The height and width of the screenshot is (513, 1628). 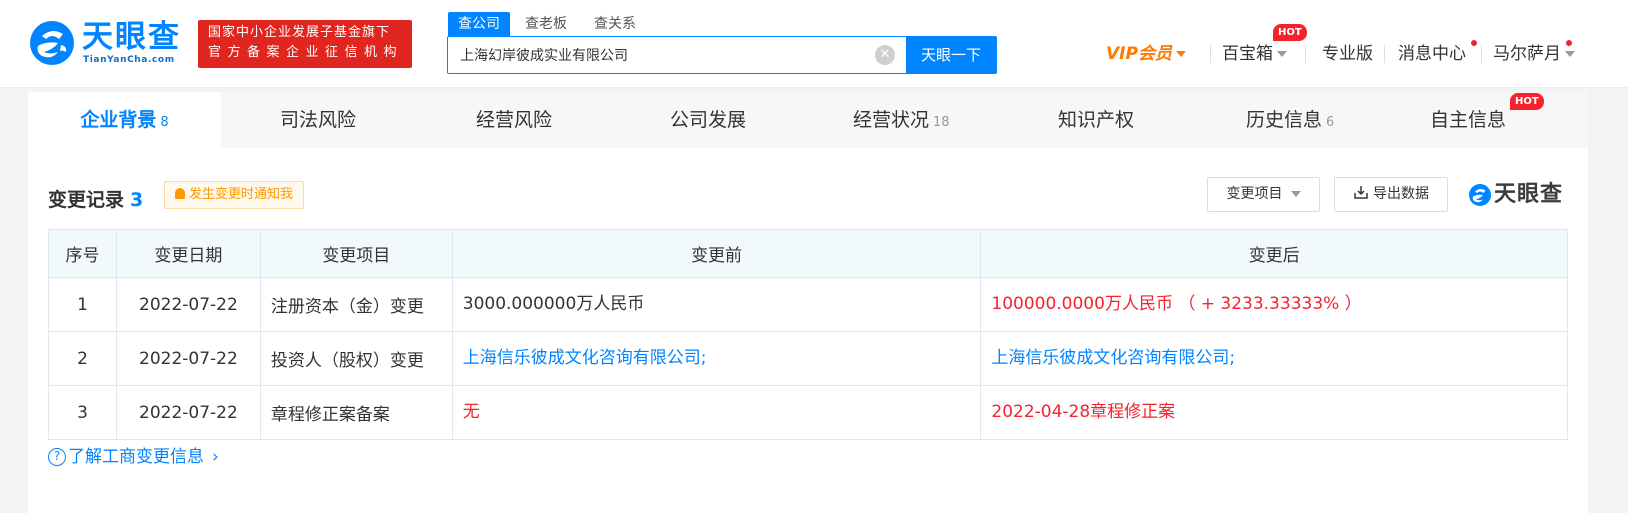 I want to click on search-button: 天眼一下, so click(x=951, y=55).